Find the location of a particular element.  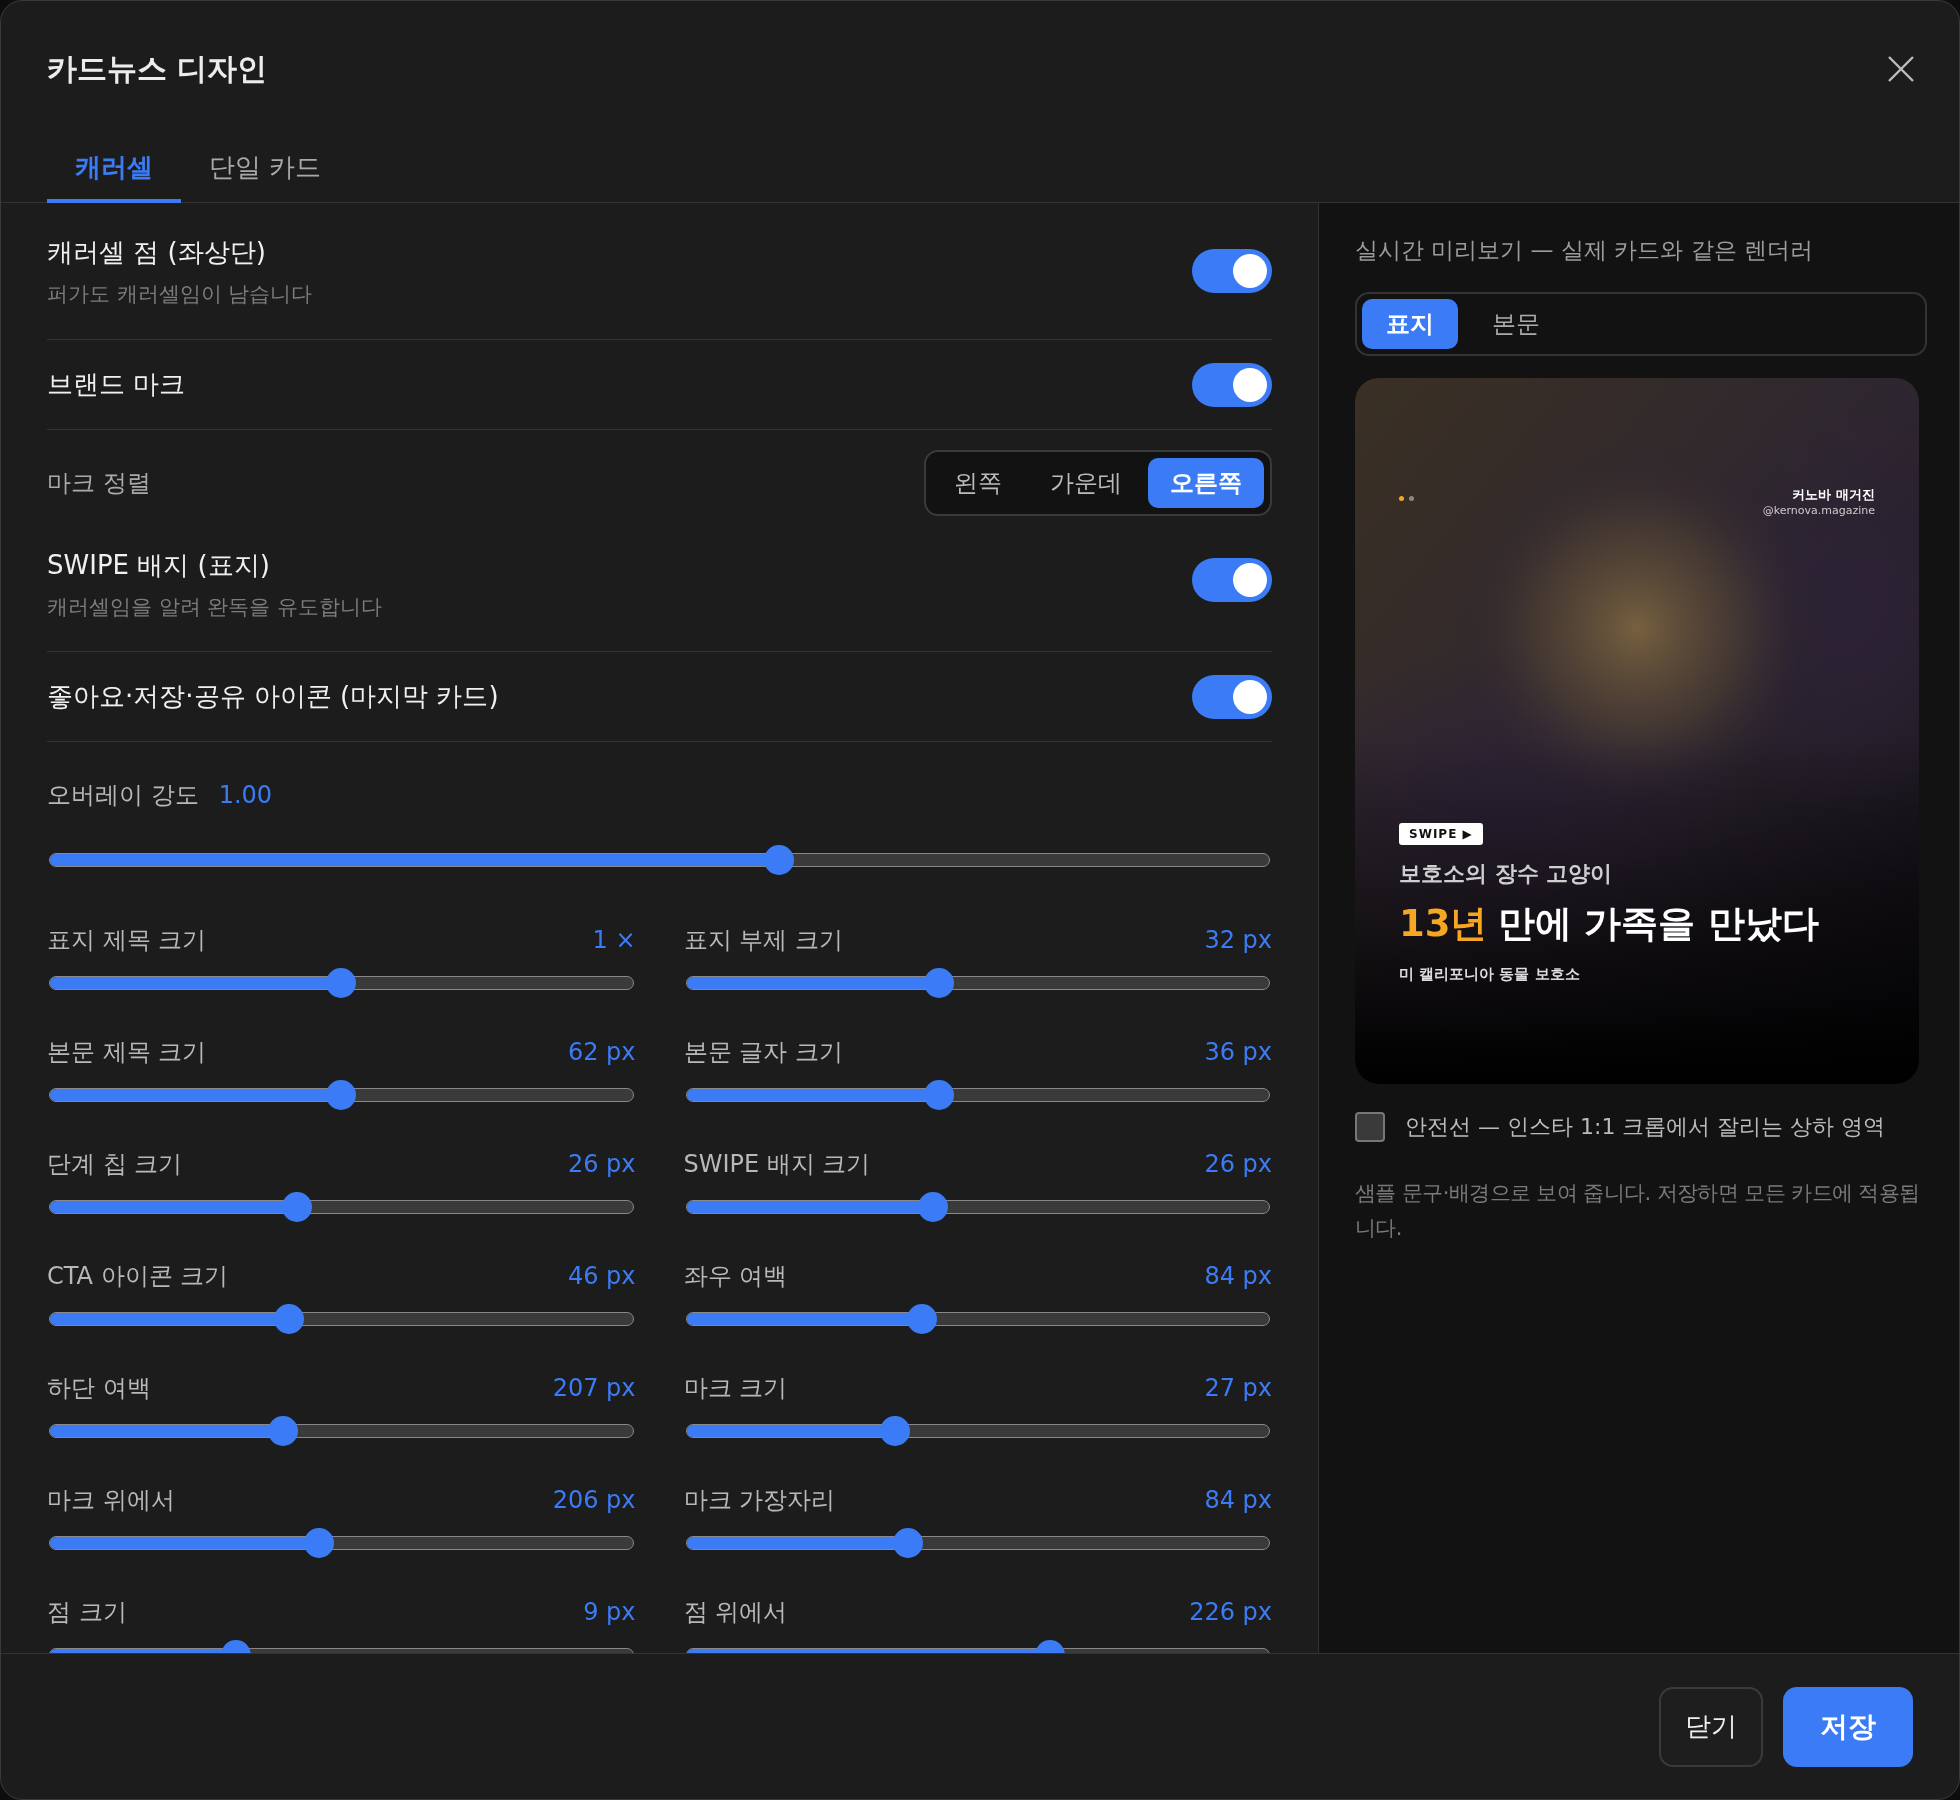

card-subtitle: 보호소의 장수 고양이 is located at coordinates (1506, 874).